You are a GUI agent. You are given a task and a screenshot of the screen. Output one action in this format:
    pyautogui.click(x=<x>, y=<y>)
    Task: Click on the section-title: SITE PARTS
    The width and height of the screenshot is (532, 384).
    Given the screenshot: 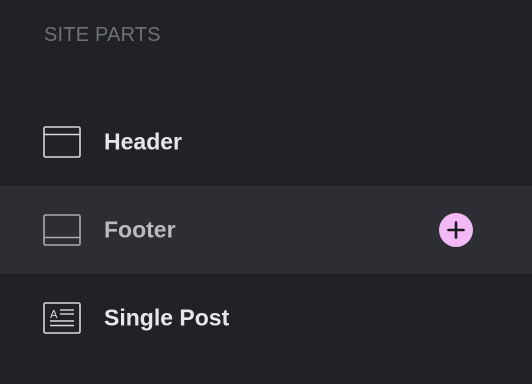 What is the action you would take?
    pyautogui.click(x=102, y=35)
    